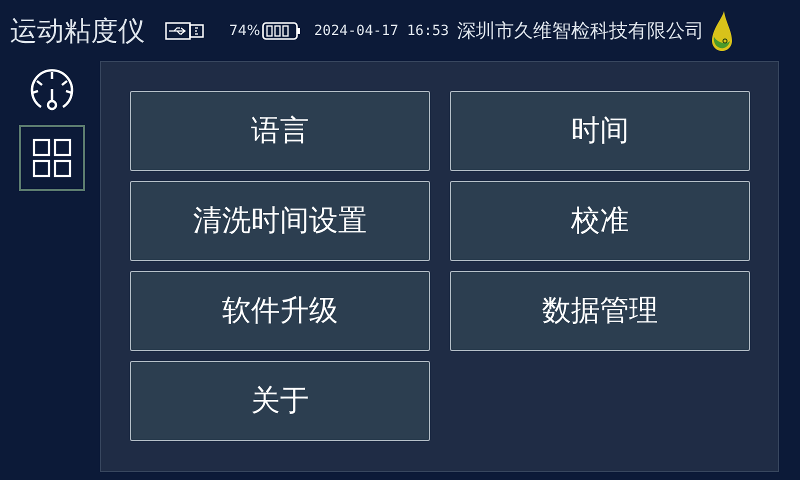  What do you see at coordinates (600, 221) in the screenshot?
I see `menu-button: 校准` at bounding box center [600, 221].